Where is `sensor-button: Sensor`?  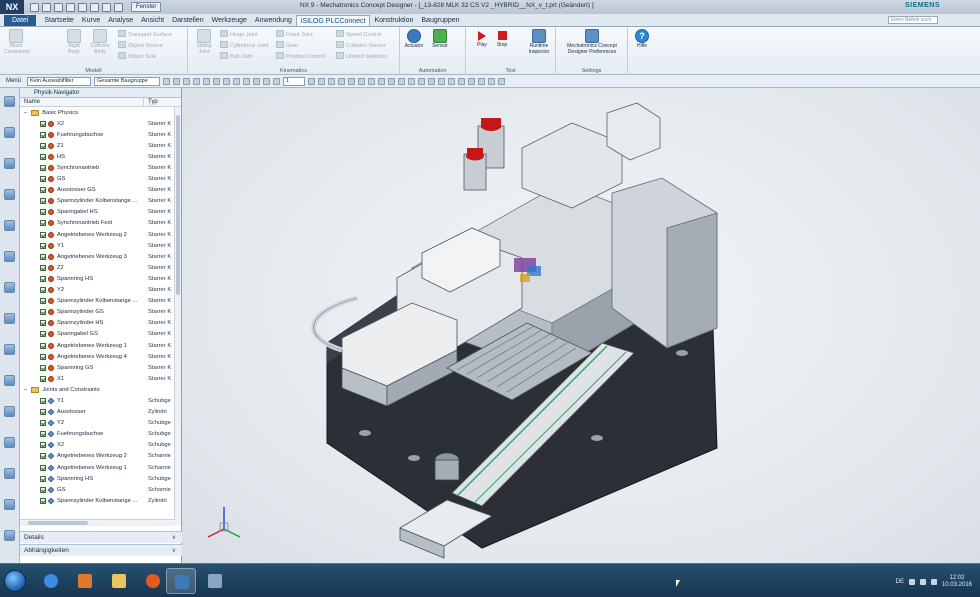
sensor-button: Sensor is located at coordinates (440, 39).